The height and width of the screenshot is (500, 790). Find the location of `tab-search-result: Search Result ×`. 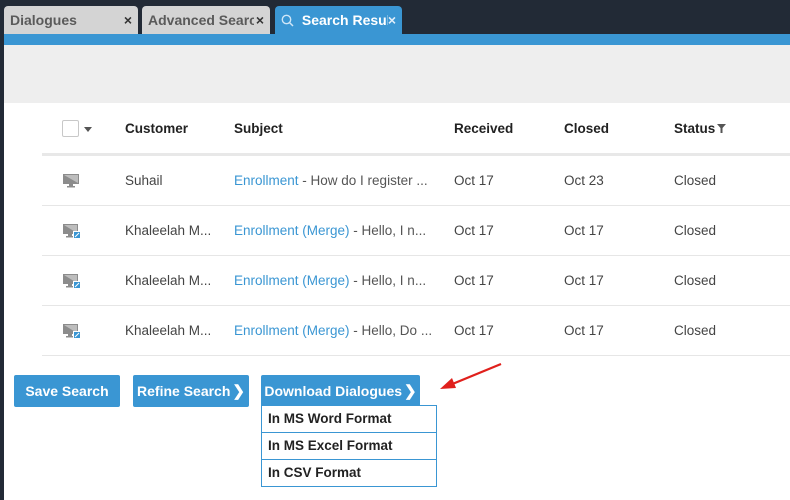

tab-search-result: Search Result × is located at coordinates (338, 20).